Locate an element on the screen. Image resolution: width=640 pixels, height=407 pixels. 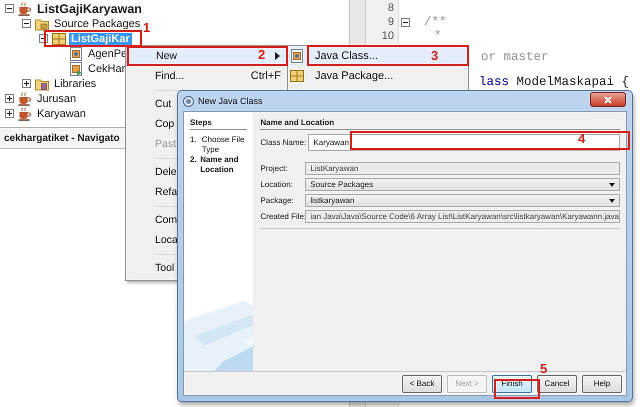
menu-item: Loca is located at coordinates (152, 240).